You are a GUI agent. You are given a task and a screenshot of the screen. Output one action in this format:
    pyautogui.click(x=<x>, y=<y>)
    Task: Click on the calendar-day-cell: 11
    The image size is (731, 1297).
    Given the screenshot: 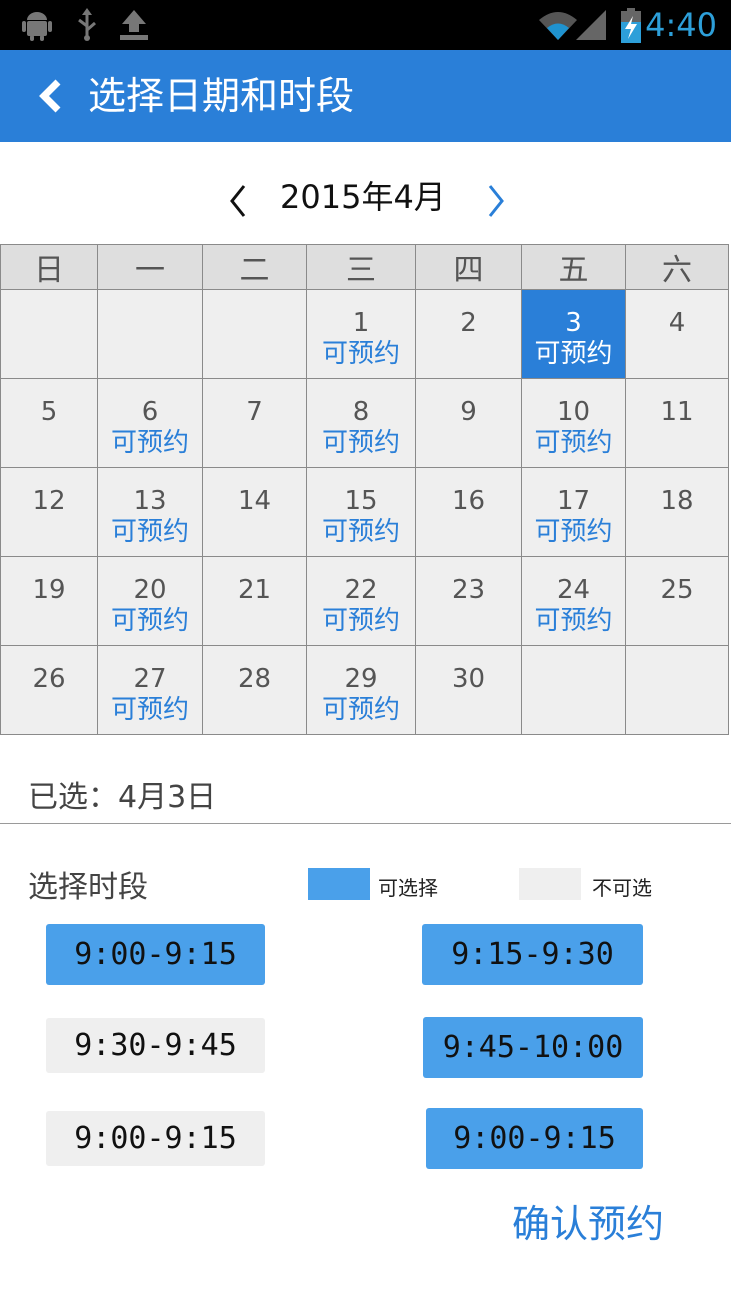 What is the action you would take?
    pyautogui.click(x=677, y=423)
    